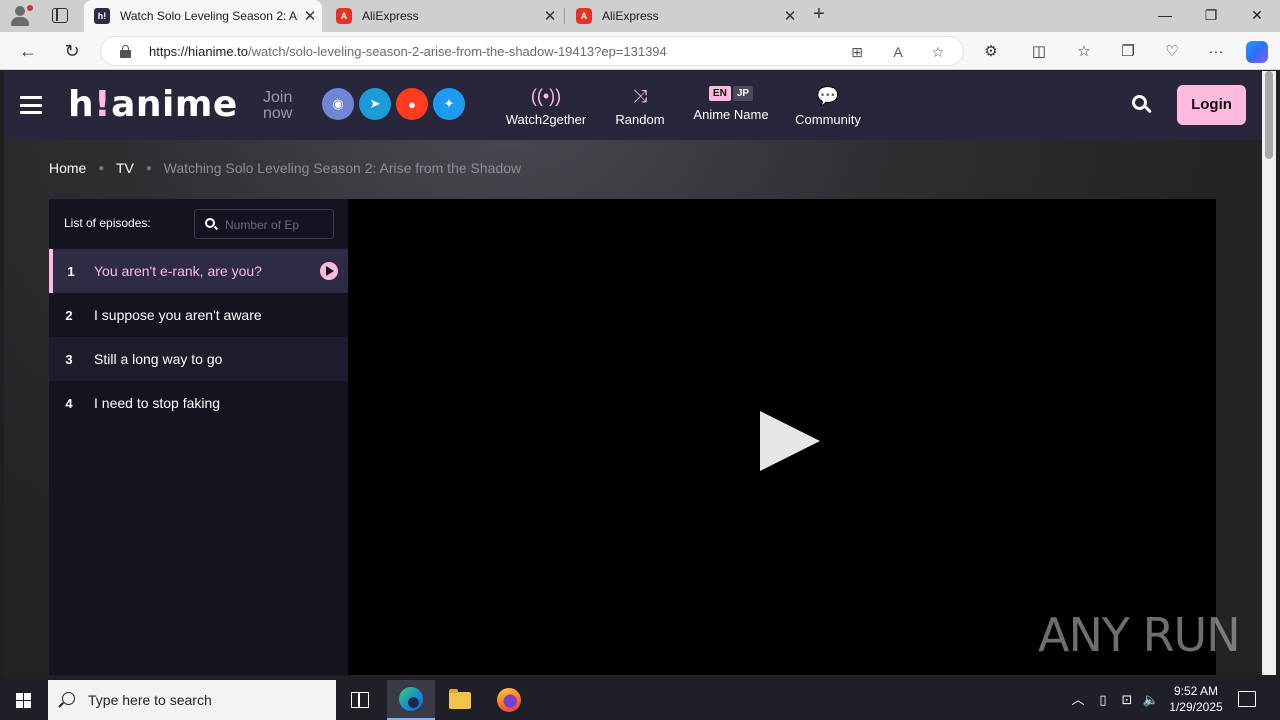 The width and height of the screenshot is (1280, 720). What do you see at coordinates (731, 93) in the screenshot?
I see `language-toggle: EN JP` at bounding box center [731, 93].